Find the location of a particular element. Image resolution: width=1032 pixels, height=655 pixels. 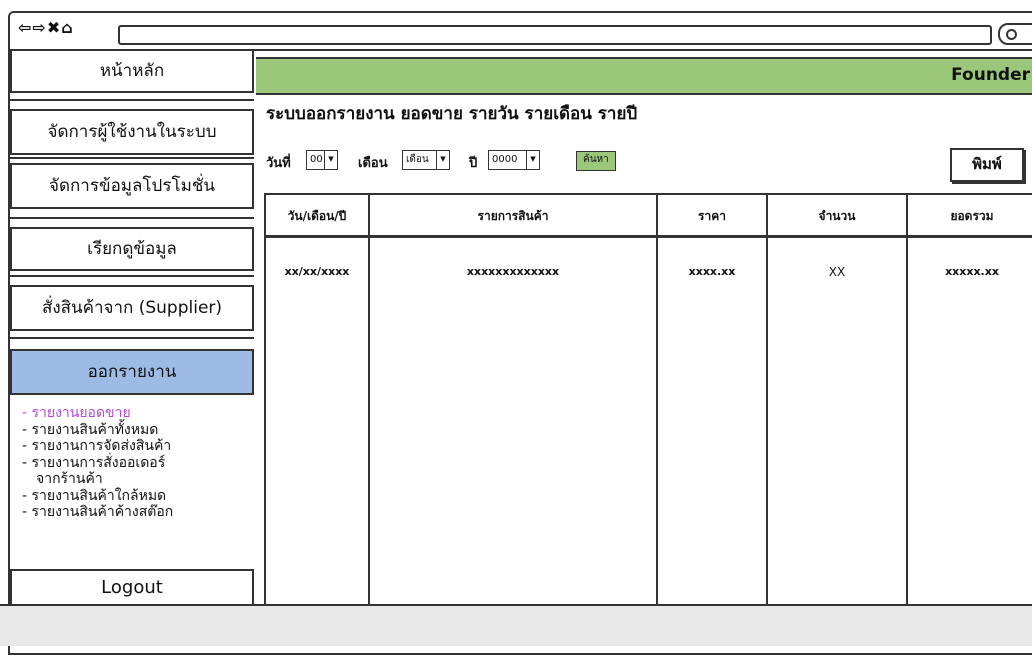

month-label: เดือน is located at coordinates (373, 163).